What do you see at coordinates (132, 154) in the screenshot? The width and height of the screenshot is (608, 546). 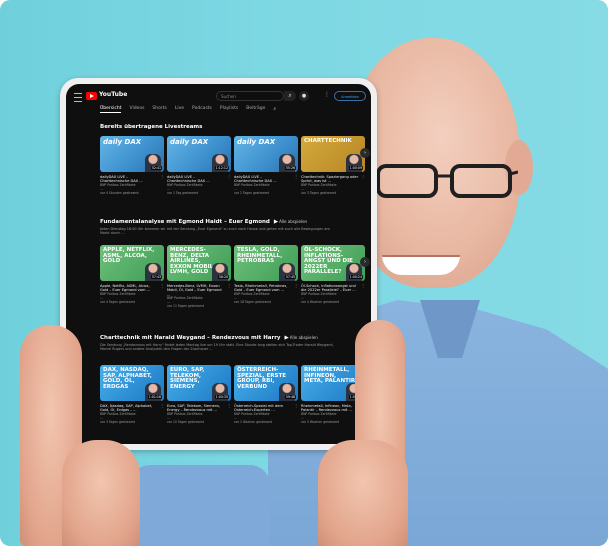 I see `video-thumbnail: daily DAX 52:41` at bounding box center [132, 154].